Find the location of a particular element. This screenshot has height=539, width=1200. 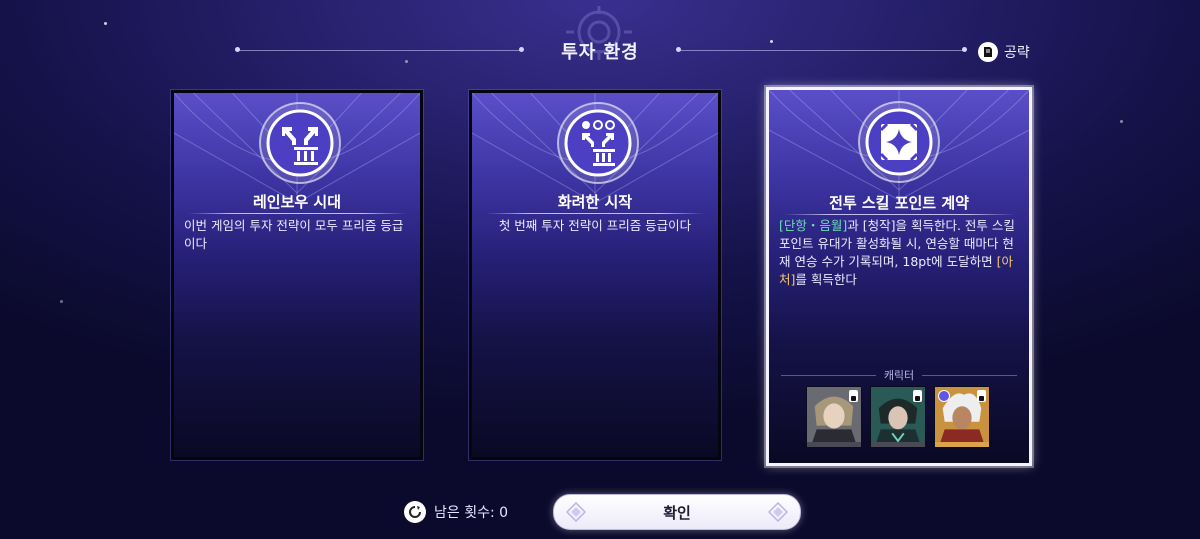

card-title: 레인보우 시대 is located at coordinates (297, 202).